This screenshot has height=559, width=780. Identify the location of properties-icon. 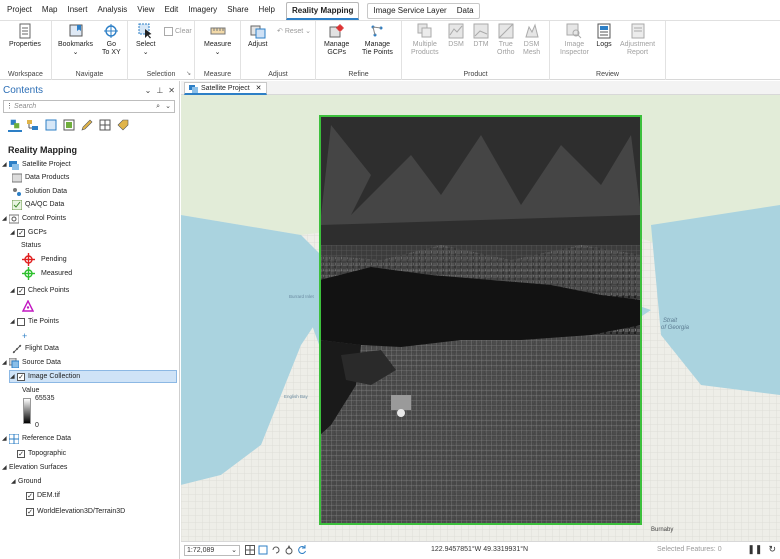
(25, 31).